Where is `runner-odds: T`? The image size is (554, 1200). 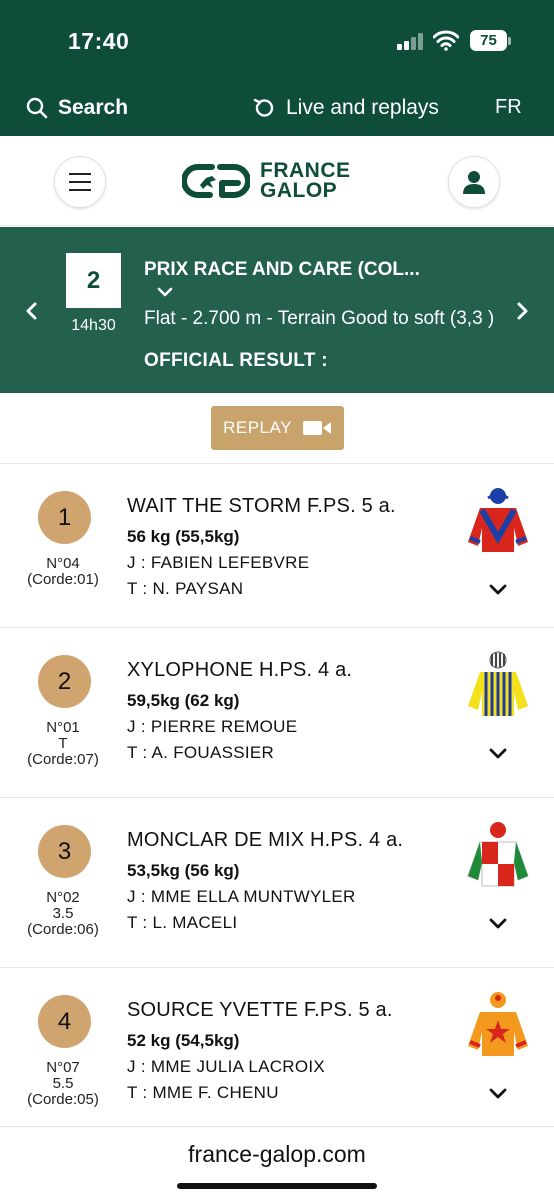
runner-odds: T is located at coordinates (63, 743).